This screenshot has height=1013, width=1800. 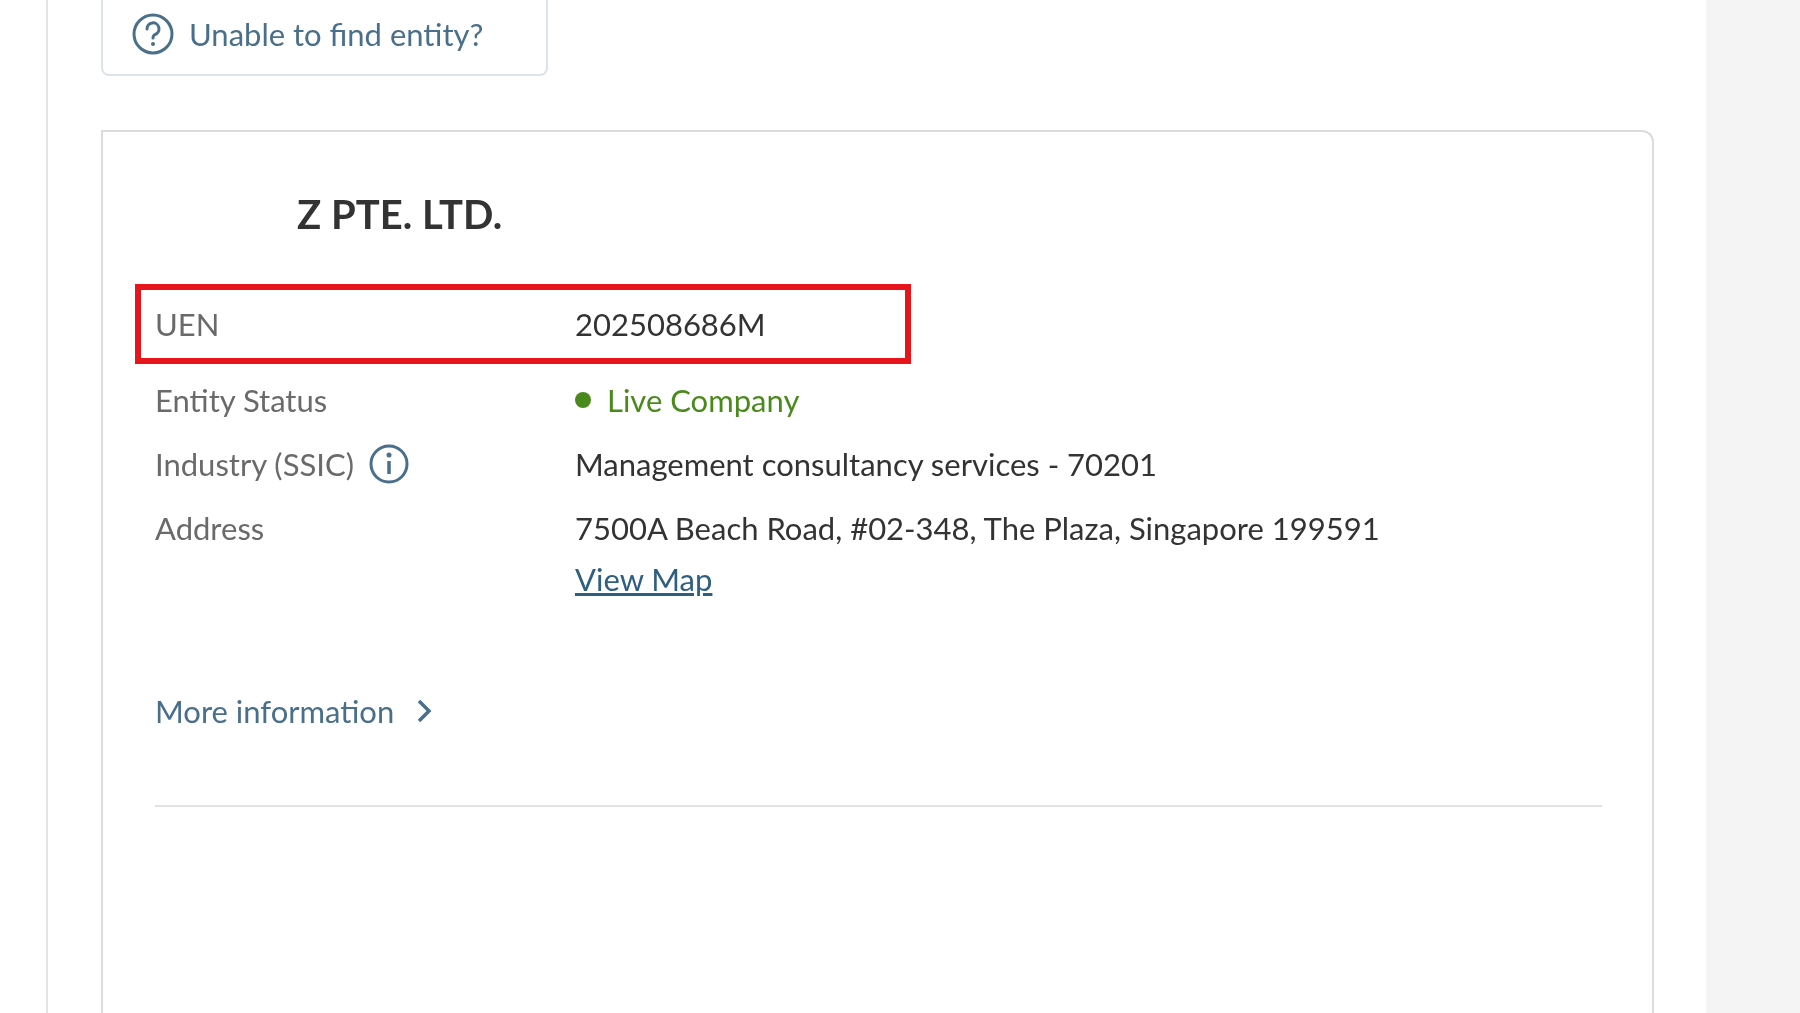 What do you see at coordinates (294, 711) in the screenshot?
I see `more-information-link: More information` at bounding box center [294, 711].